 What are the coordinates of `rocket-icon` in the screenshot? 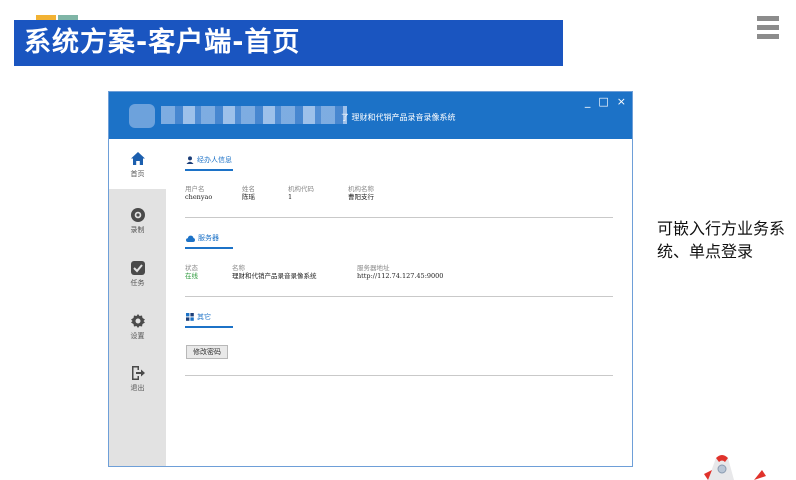 It's located at (735, 467).